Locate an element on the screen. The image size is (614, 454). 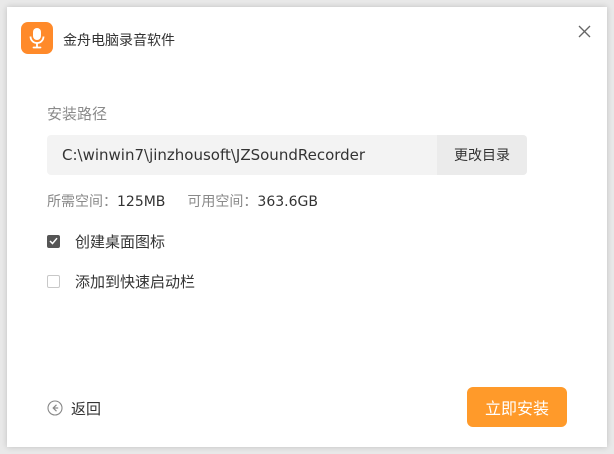
check-icon is located at coordinates (53, 241).